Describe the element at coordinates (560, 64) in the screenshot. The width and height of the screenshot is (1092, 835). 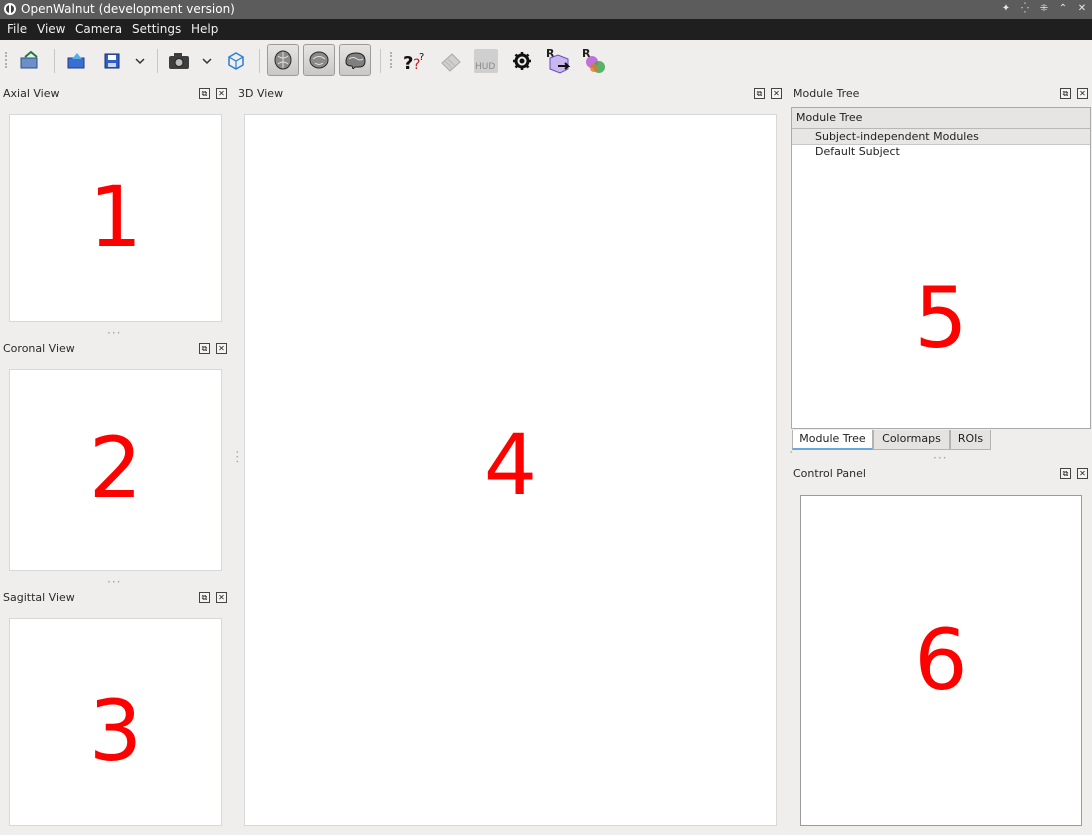
I see `roi-box-arrow-icon` at that location.